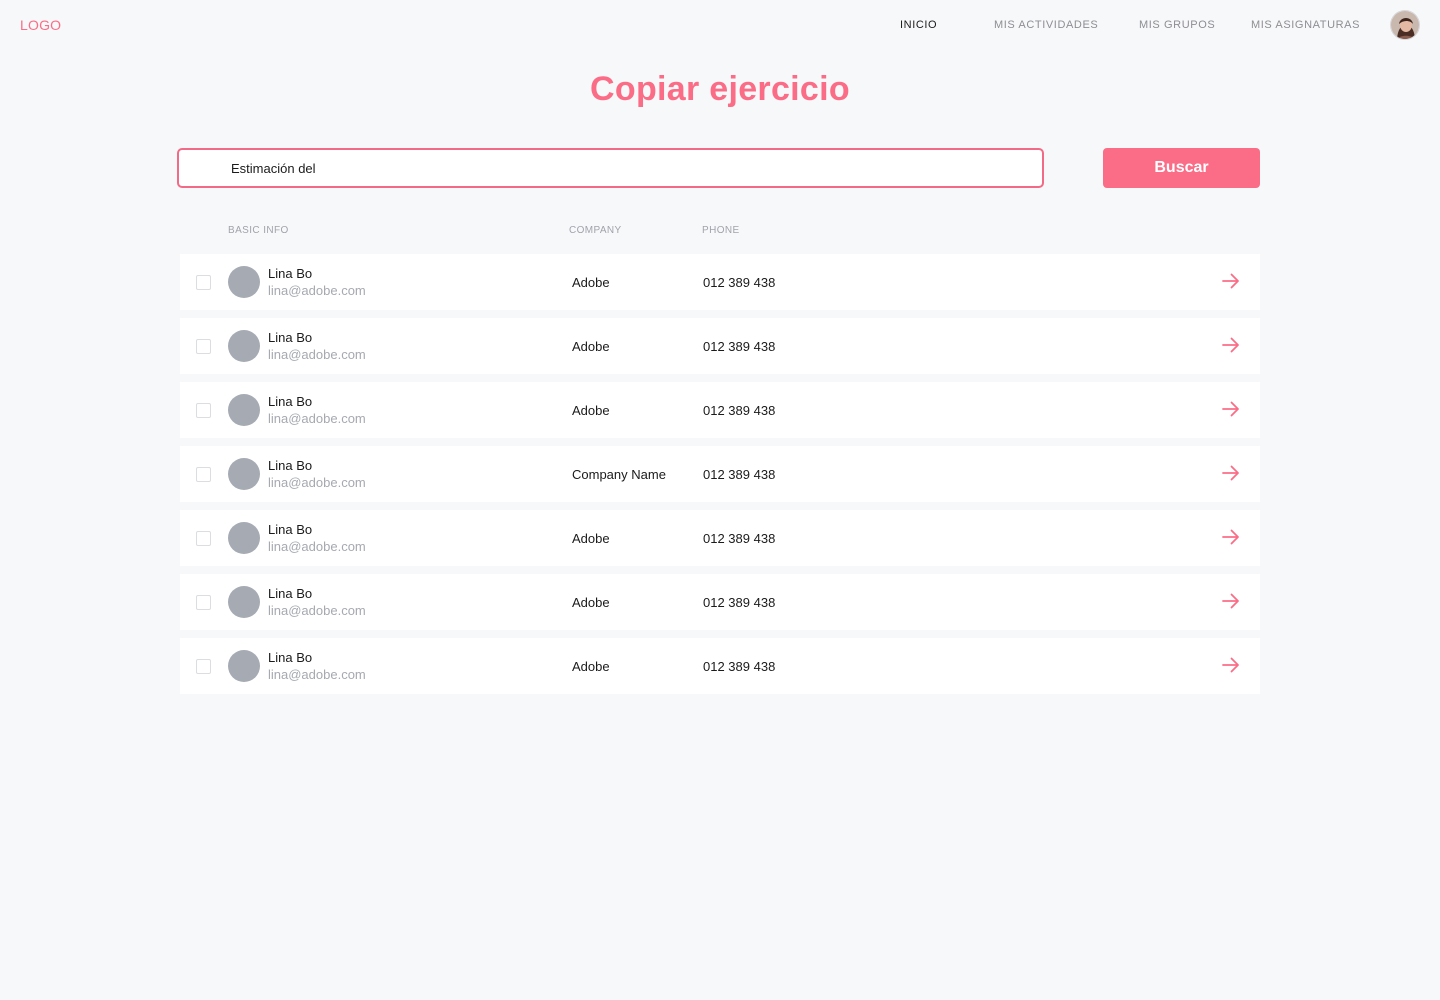 This screenshot has width=1440, height=1000. Describe the element at coordinates (1181, 168) in the screenshot. I see `search-button: Buscar` at that location.